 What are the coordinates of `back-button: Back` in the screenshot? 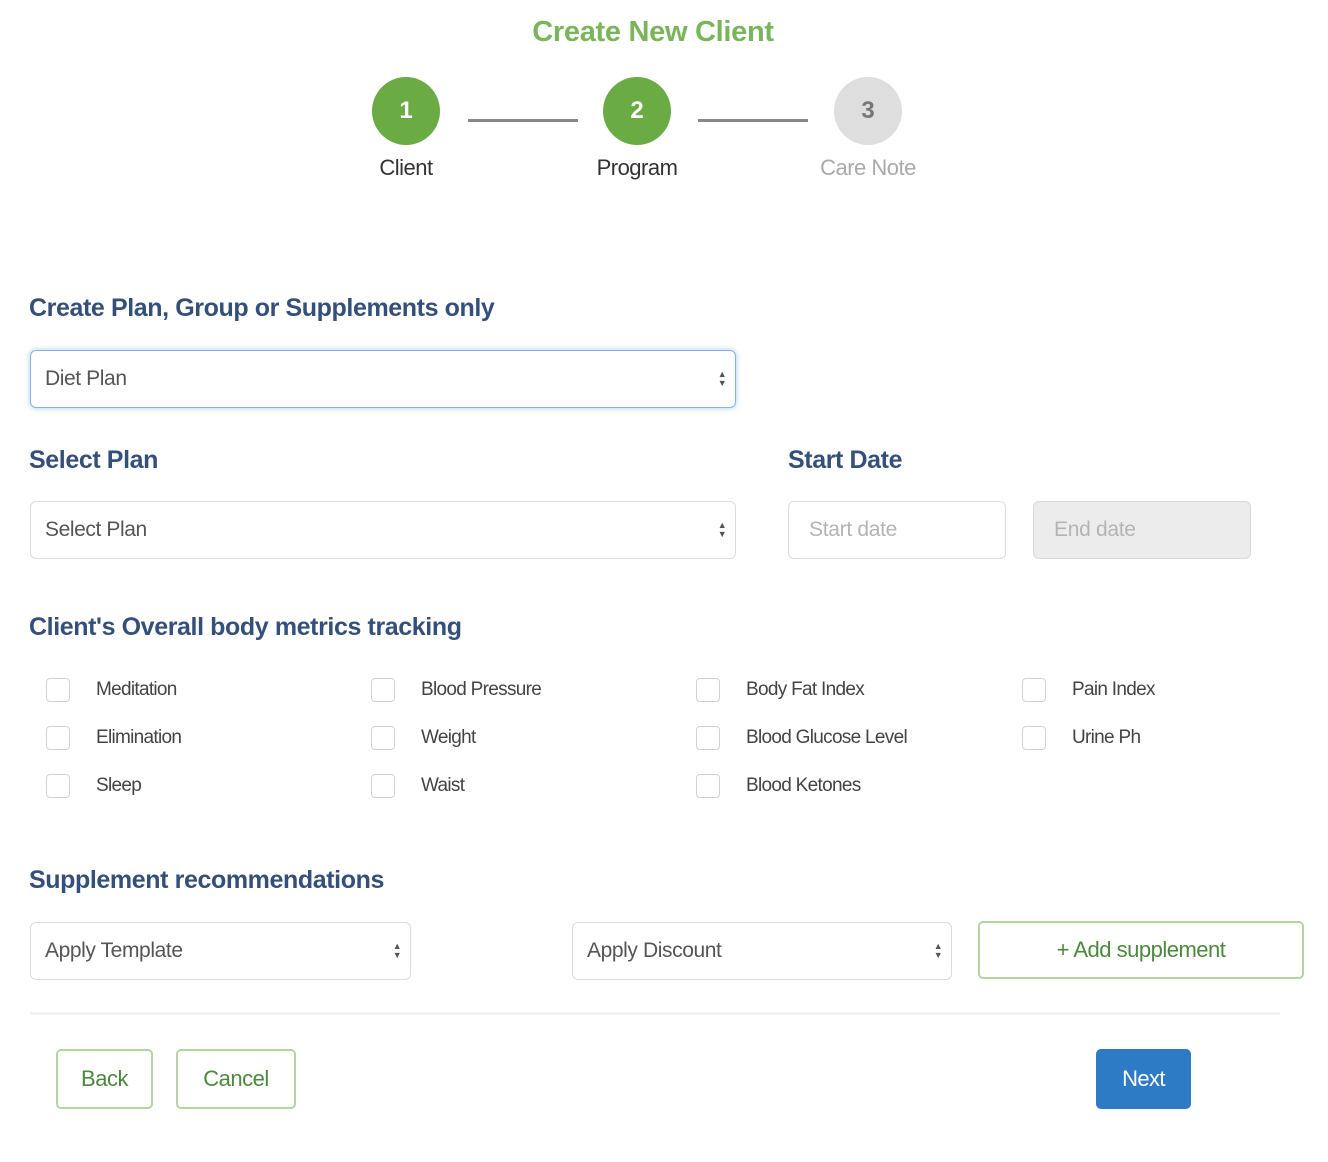 It's located at (104, 1079).